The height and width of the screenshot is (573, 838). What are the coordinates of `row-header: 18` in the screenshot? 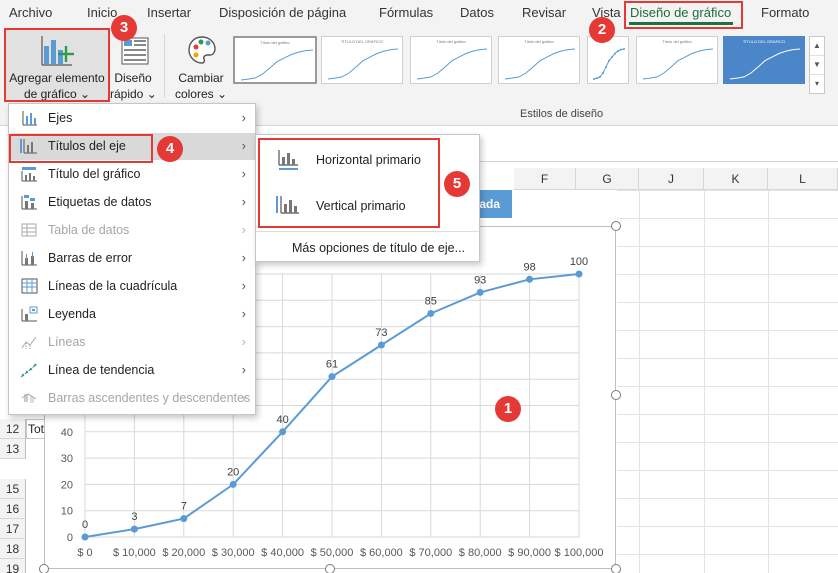 It's located at (13, 549).